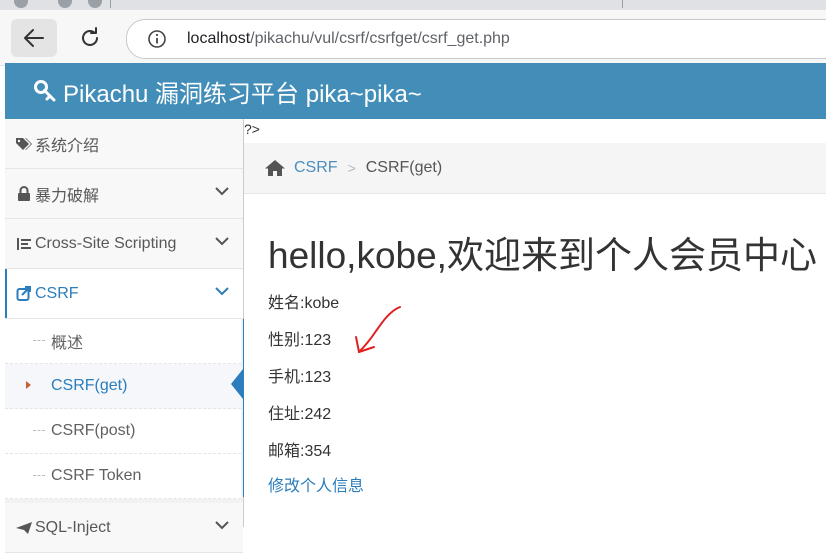 The height and width of the screenshot is (553, 826). I want to click on key-icon, so click(45, 91).